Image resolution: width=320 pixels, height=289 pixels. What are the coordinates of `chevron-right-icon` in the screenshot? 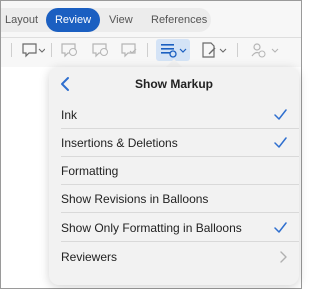 It's located at (283, 257).